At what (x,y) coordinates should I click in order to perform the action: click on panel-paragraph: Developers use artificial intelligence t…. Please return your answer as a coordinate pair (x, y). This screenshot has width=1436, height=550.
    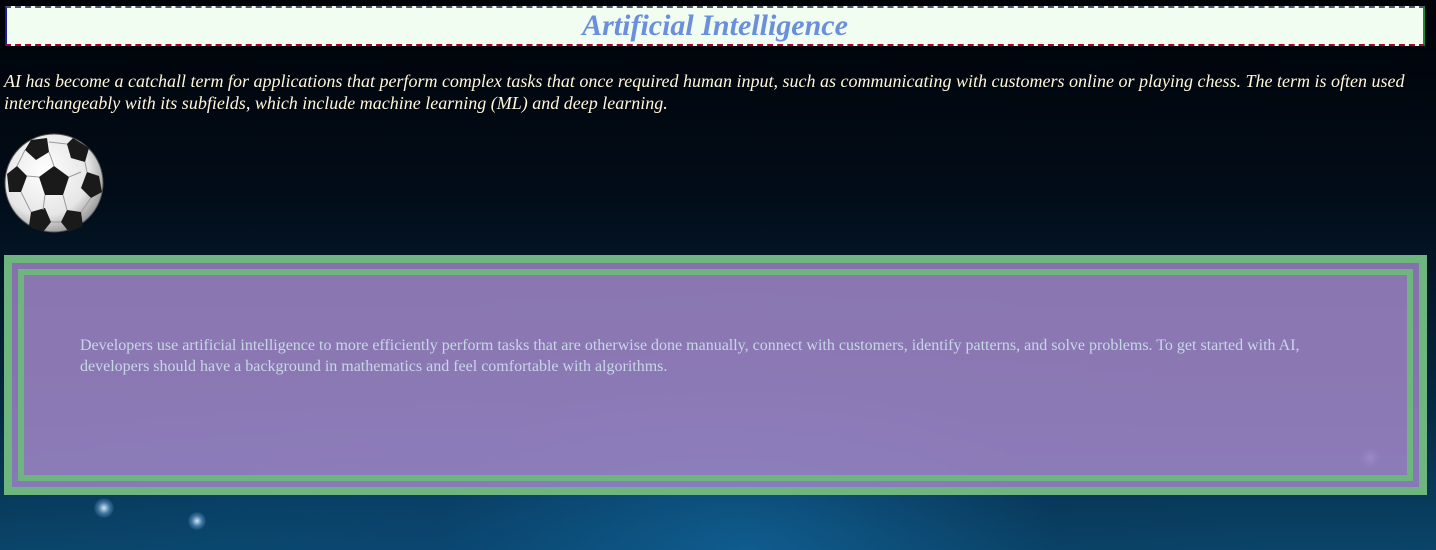
    Looking at the image, I should click on (690, 356).